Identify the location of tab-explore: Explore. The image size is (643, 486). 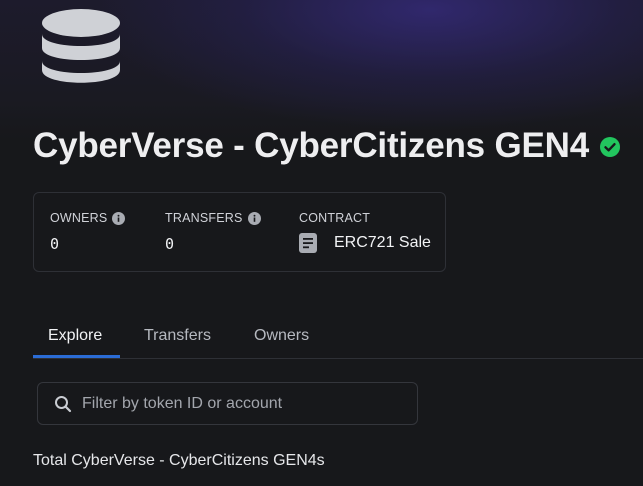
(75, 336).